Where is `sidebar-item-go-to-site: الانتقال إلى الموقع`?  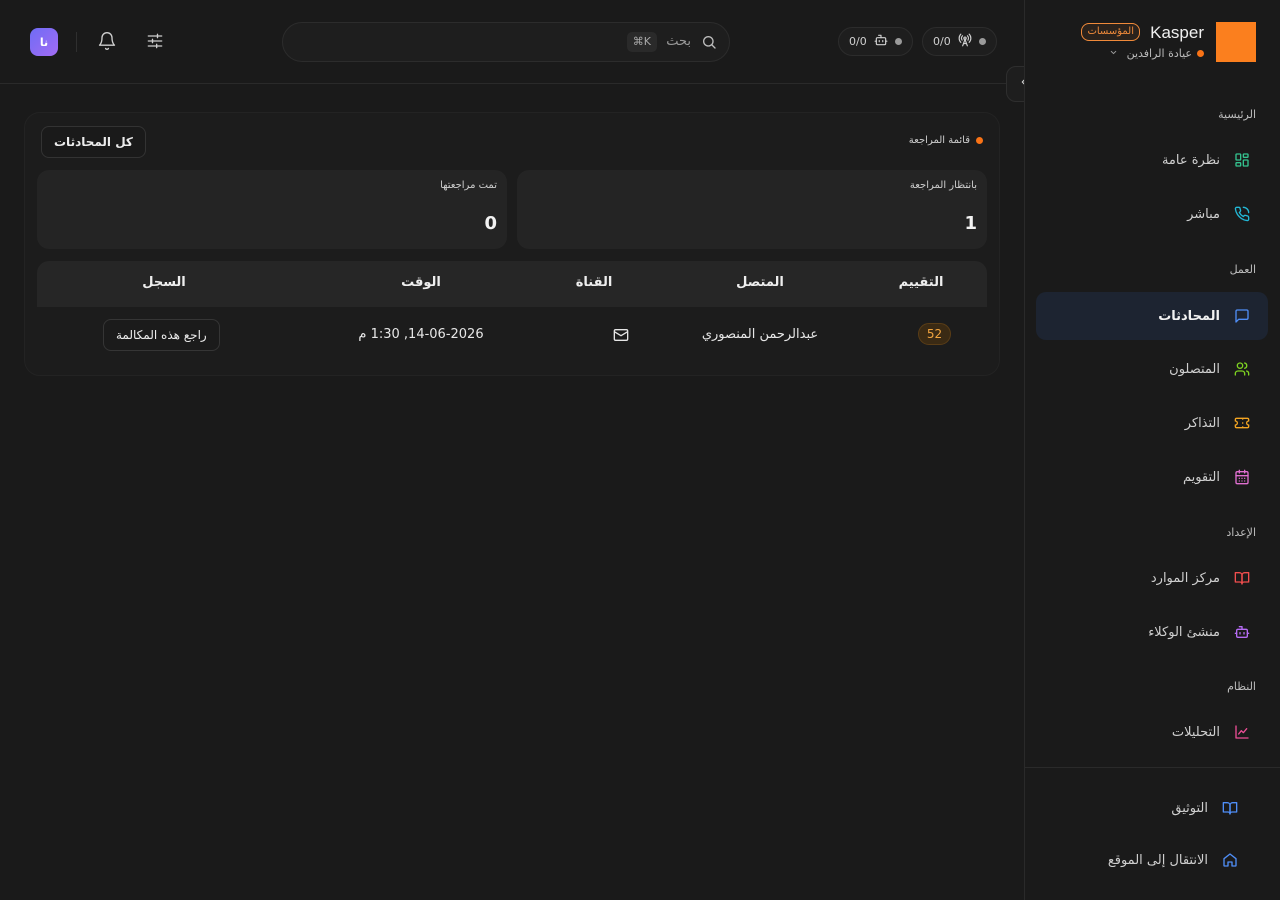
sidebar-item-go-to-site: الانتقال إلى الموقع is located at coordinates (1146, 860).